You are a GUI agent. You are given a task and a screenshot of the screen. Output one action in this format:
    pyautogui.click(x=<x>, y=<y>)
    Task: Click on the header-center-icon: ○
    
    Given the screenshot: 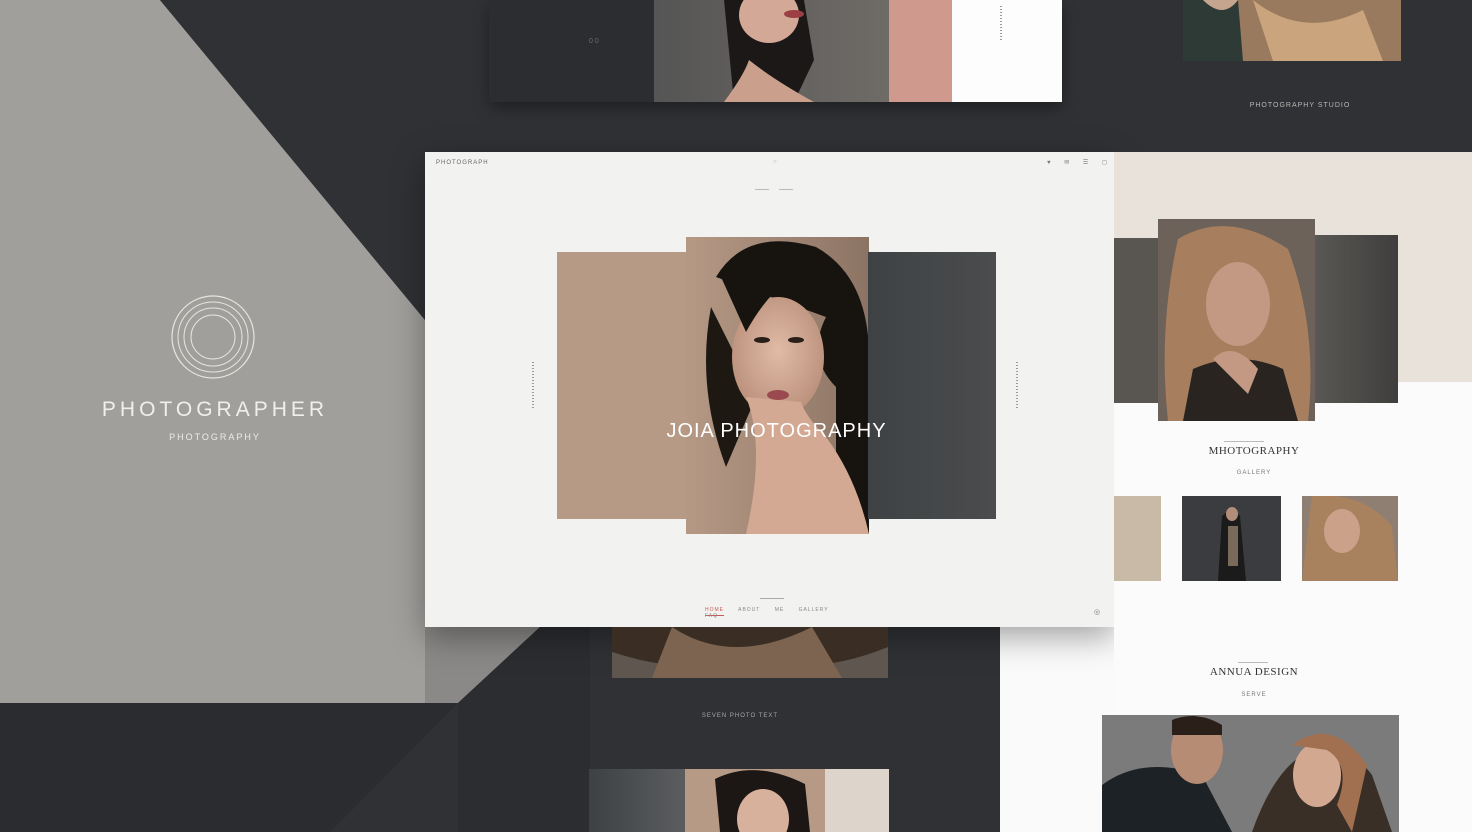 What is the action you would take?
    pyautogui.click(x=775, y=162)
    